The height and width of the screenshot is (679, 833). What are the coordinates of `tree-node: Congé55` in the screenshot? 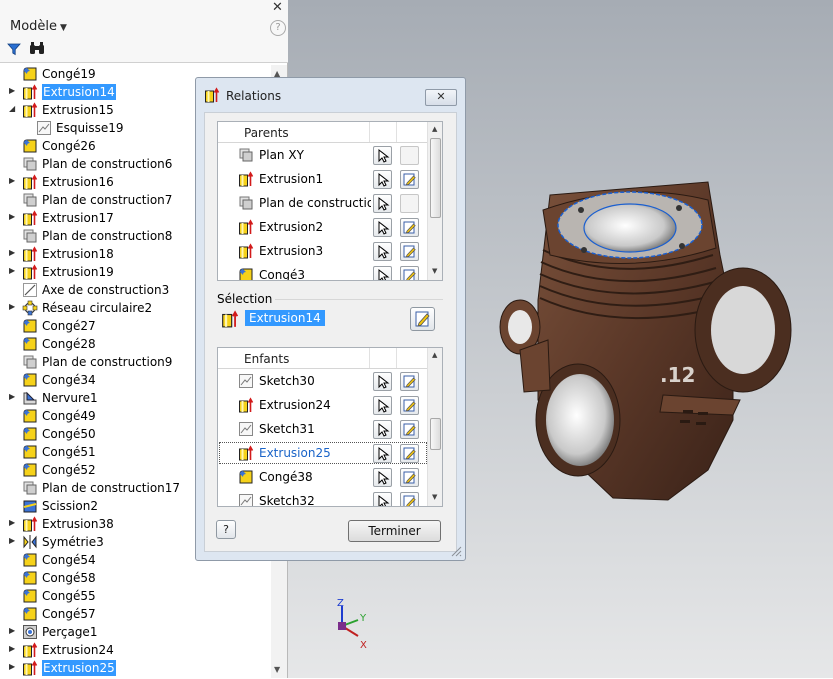 It's located at (135, 596).